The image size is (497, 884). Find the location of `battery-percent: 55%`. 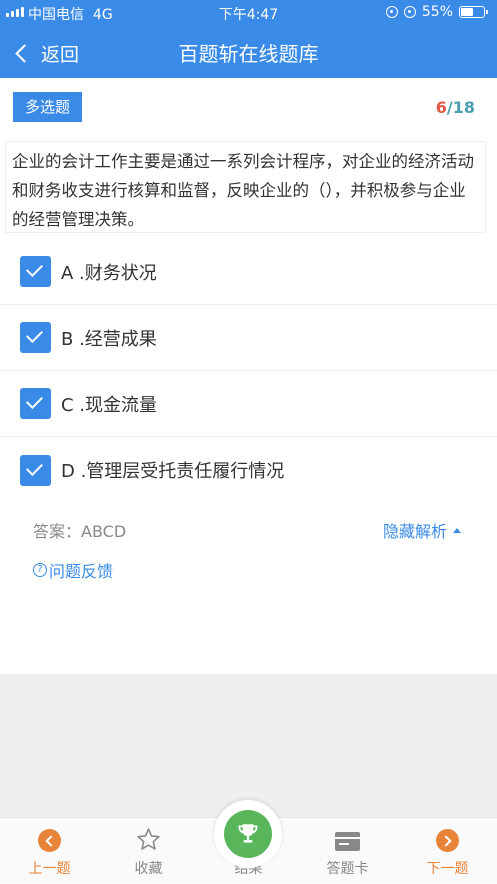

battery-percent: 55% is located at coordinates (437, 12).